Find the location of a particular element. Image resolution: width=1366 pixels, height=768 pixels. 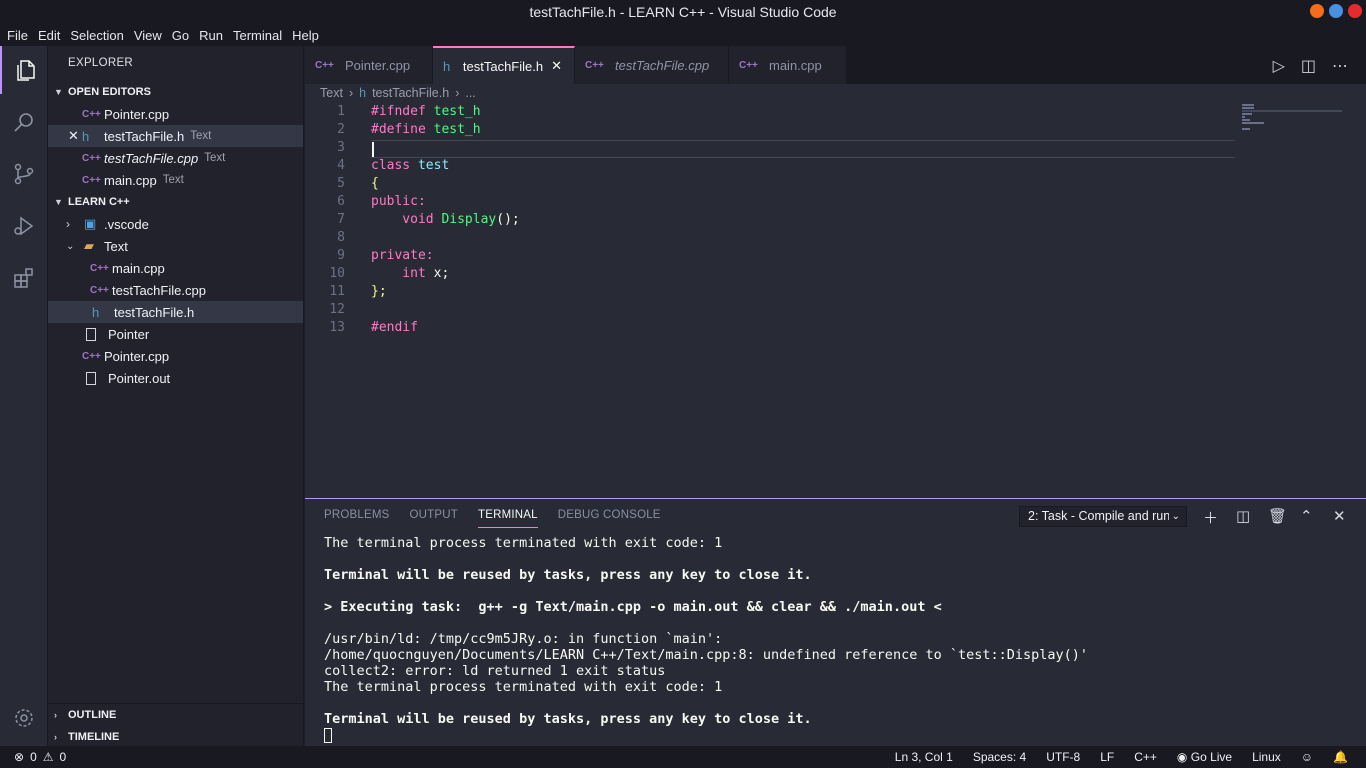

problems-status: ⊗ 0 ⚠ 0 is located at coordinates (33, 757).